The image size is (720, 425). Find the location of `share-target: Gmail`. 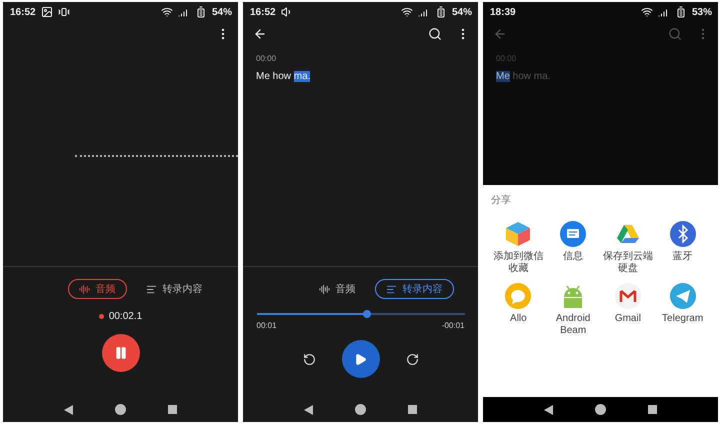

share-target: Gmail is located at coordinates (628, 312).